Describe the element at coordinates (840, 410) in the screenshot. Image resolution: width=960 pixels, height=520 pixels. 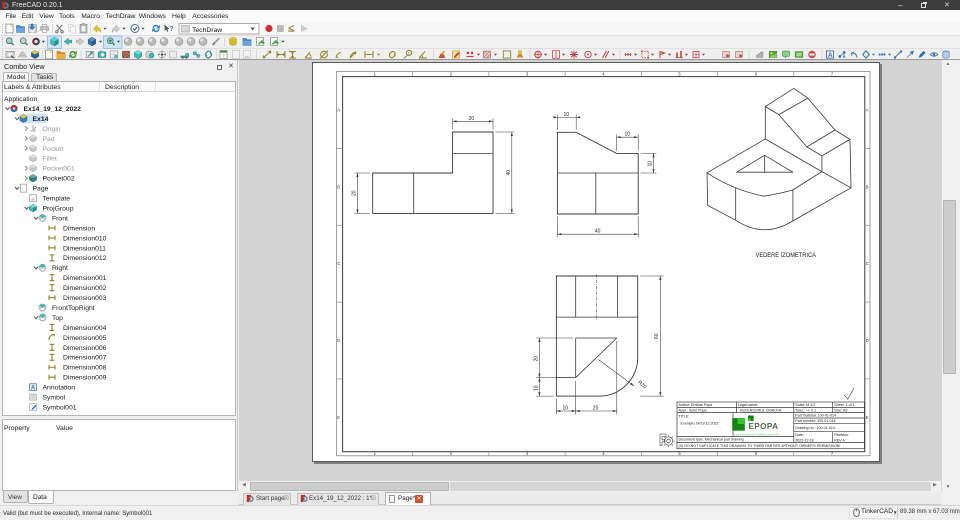
I see `svg-text: Size: A3` at that location.